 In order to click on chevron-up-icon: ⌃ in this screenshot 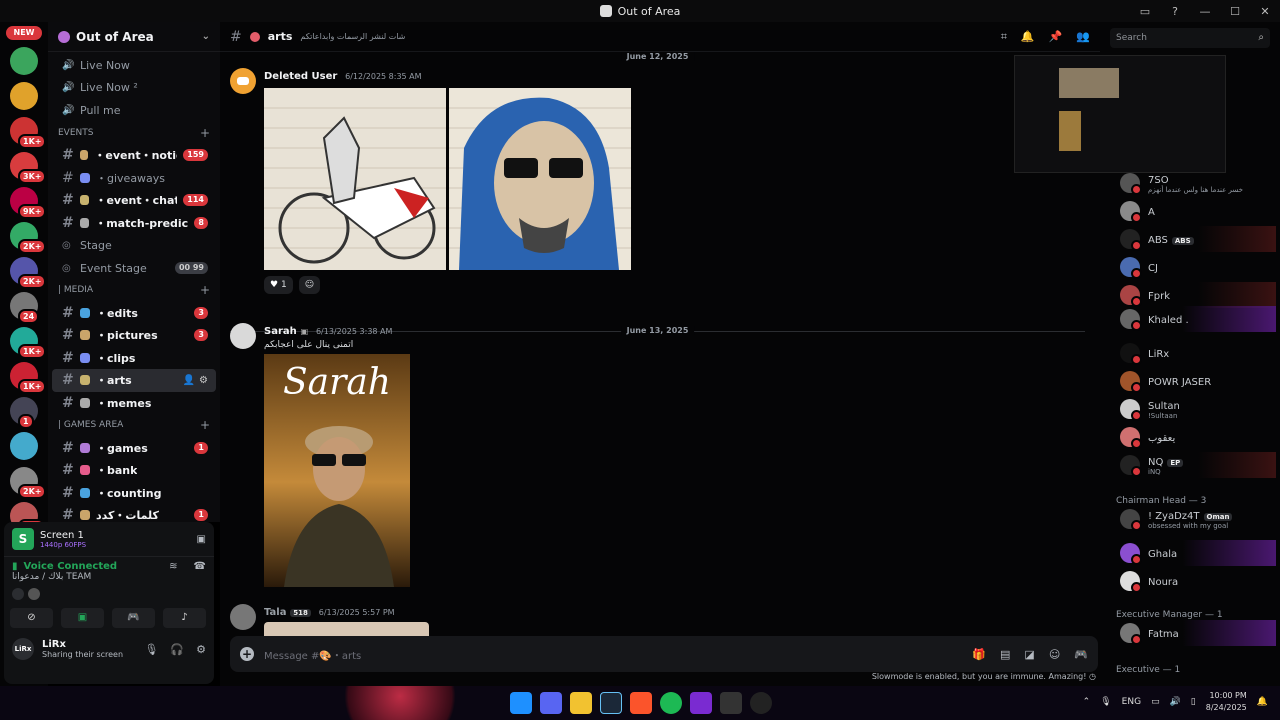, I will do `click(1087, 702)`.